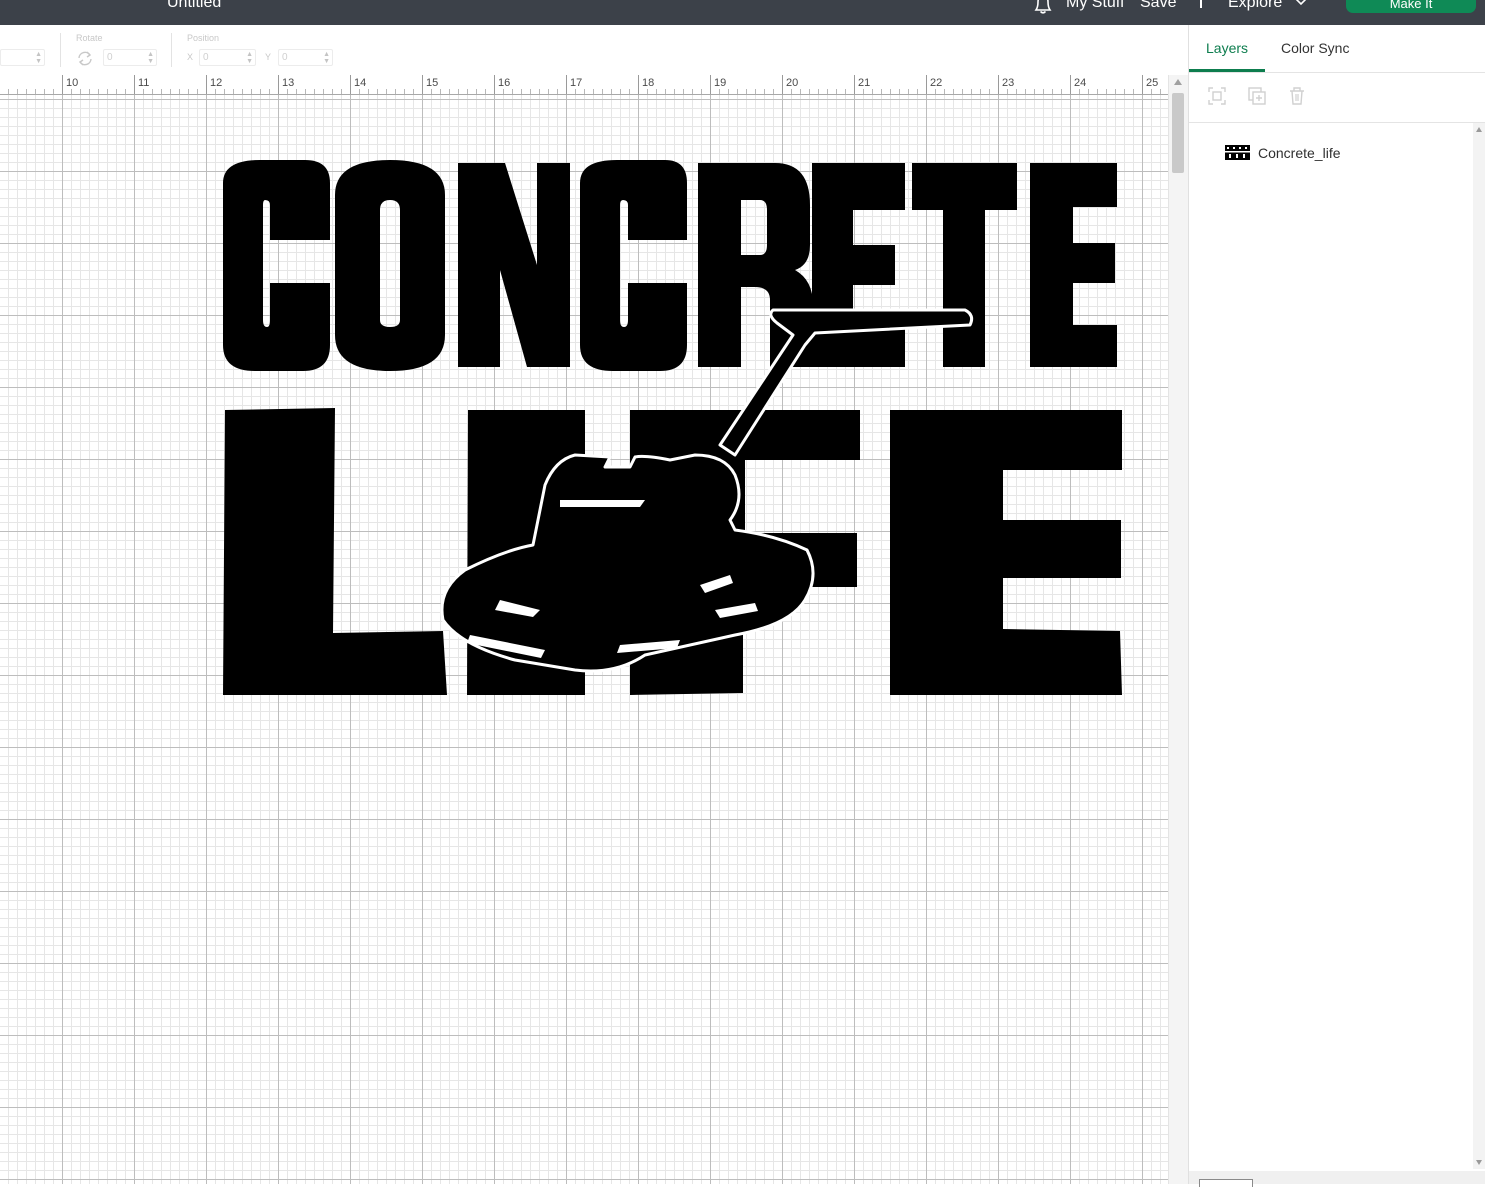  What do you see at coordinates (1178, 629) in the screenshot?
I see `canvas-scrollbar` at bounding box center [1178, 629].